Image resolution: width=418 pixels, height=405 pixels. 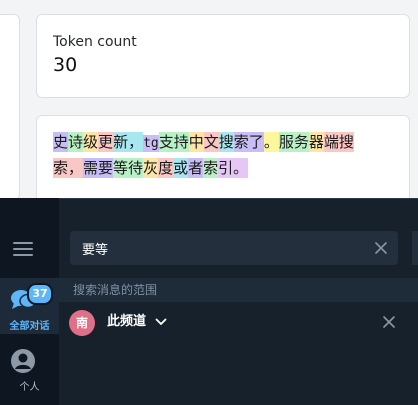 What do you see at coordinates (68, 168) in the screenshot?
I see `token-chip: 索，` at bounding box center [68, 168].